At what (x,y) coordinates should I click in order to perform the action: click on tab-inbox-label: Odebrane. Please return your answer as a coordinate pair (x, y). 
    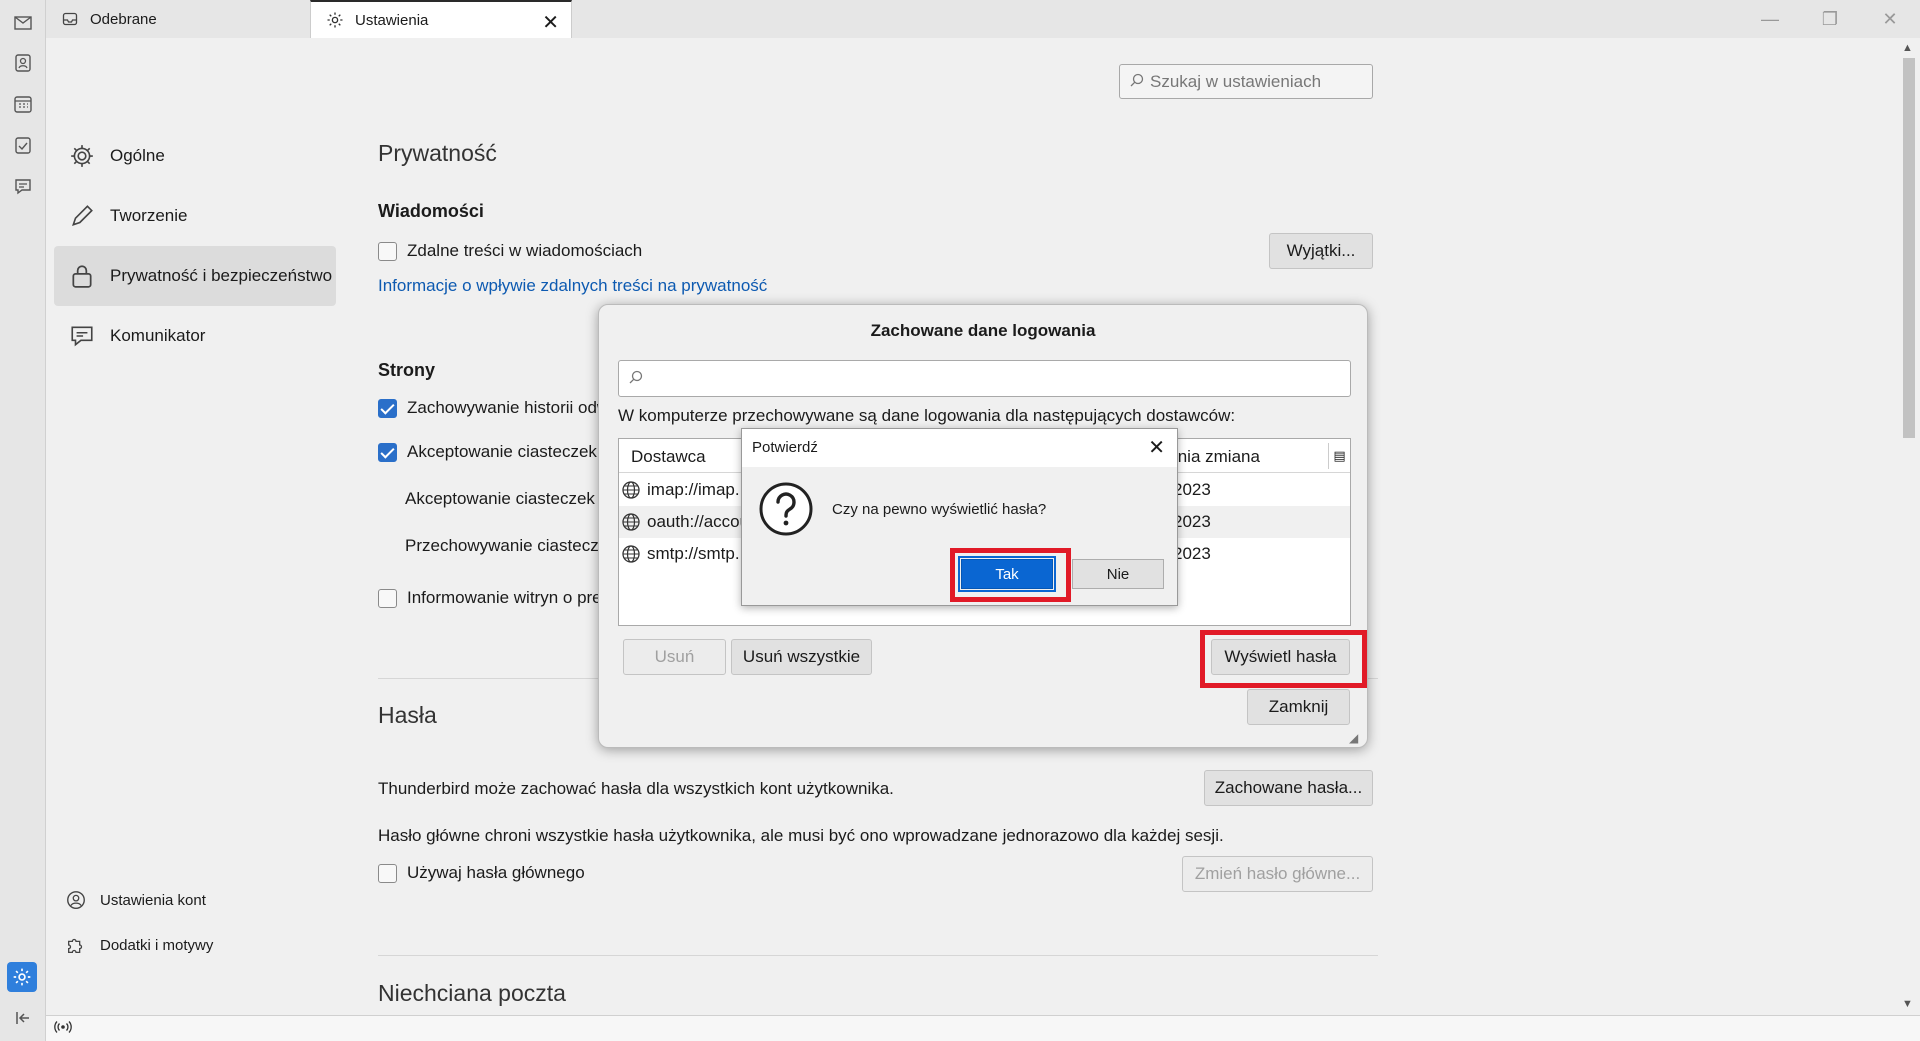
    Looking at the image, I should click on (123, 19).